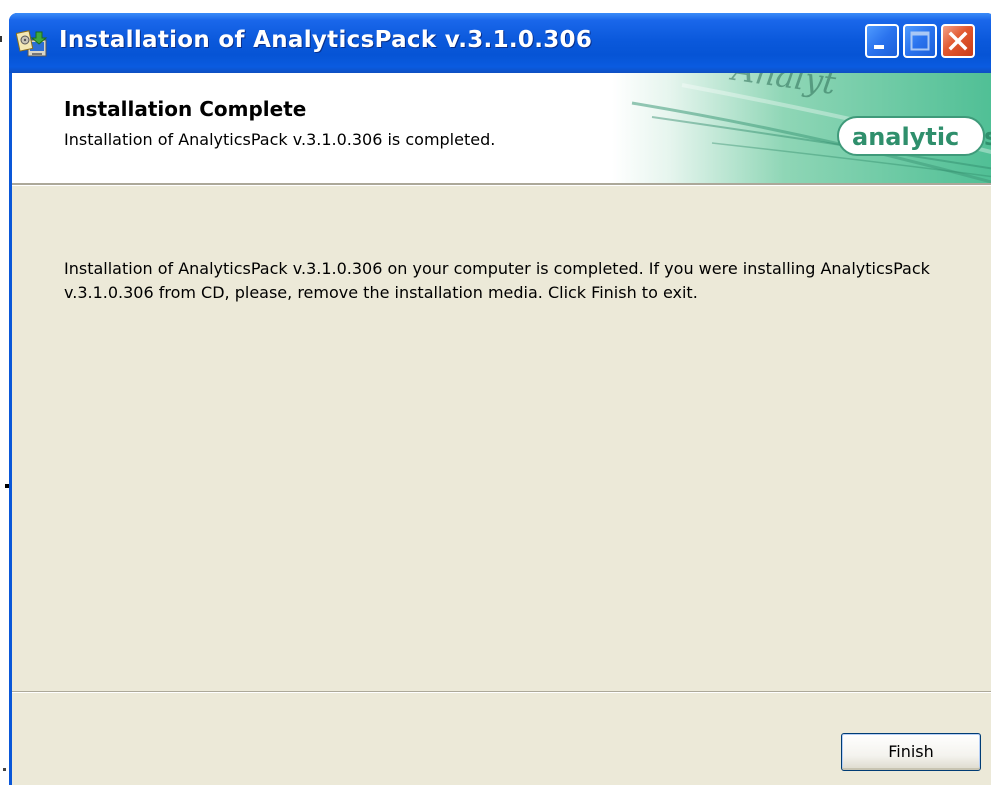 This screenshot has width=991, height=785. I want to click on maximize-button, so click(920, 41).